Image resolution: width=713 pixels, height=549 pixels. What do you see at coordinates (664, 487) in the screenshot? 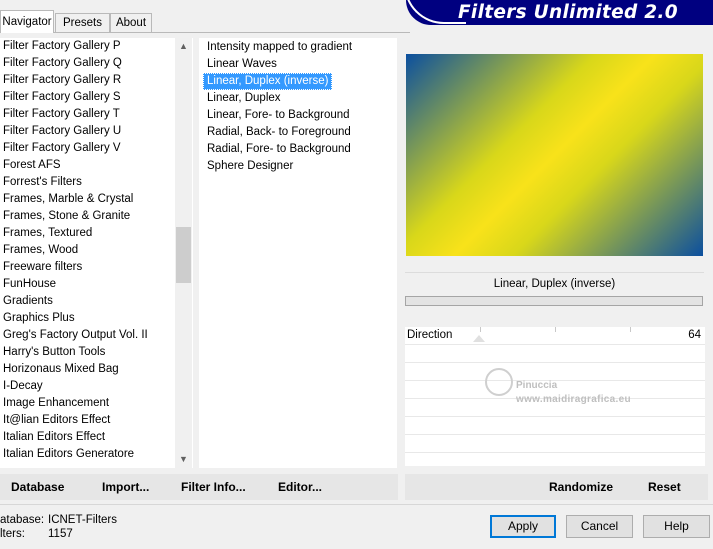
I see `reset-button: Reset` at bounding box center [664, 487].